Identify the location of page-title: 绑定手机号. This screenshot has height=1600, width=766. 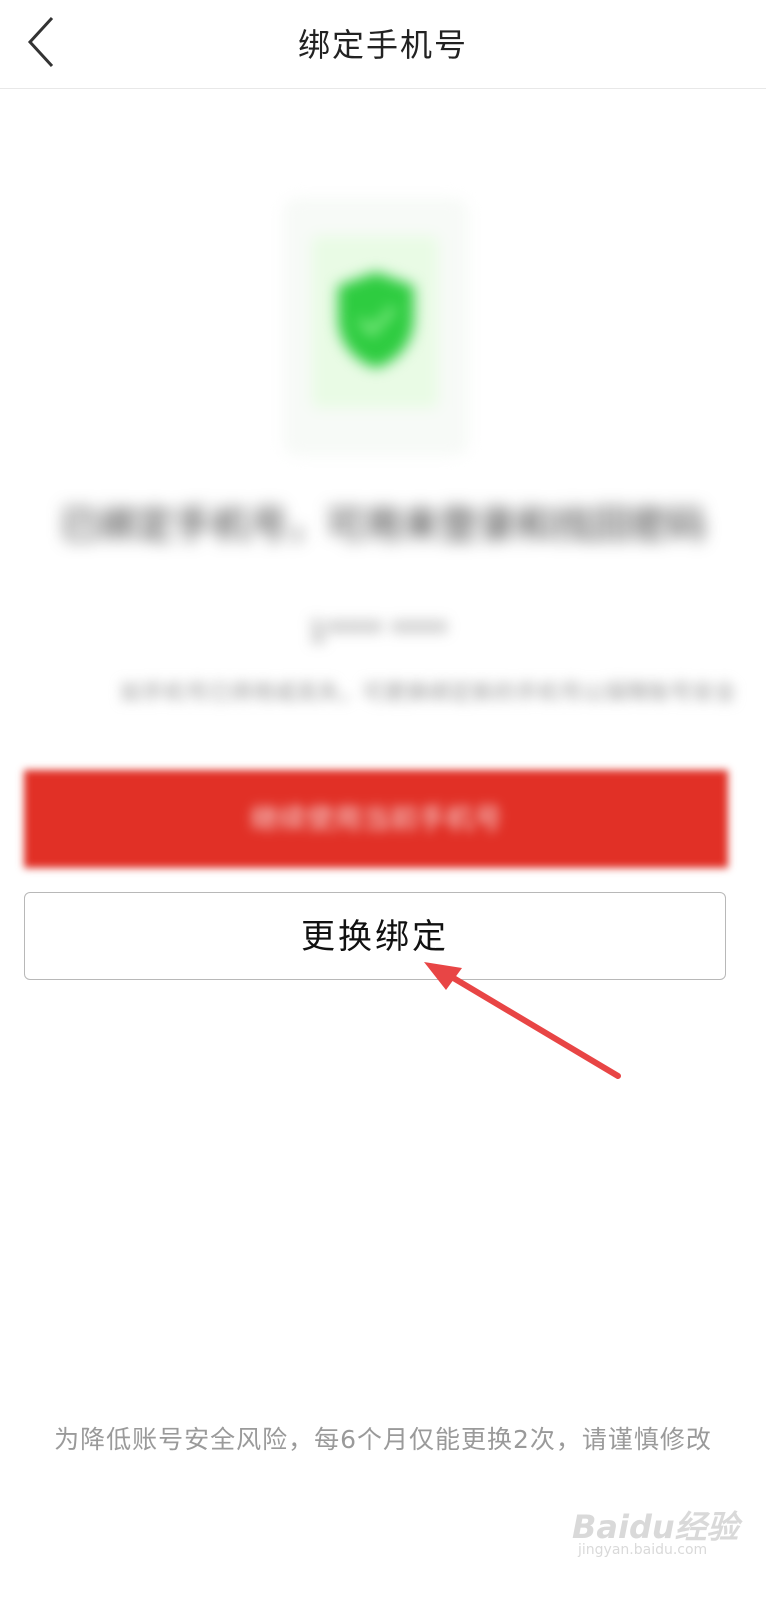
(382, 45).